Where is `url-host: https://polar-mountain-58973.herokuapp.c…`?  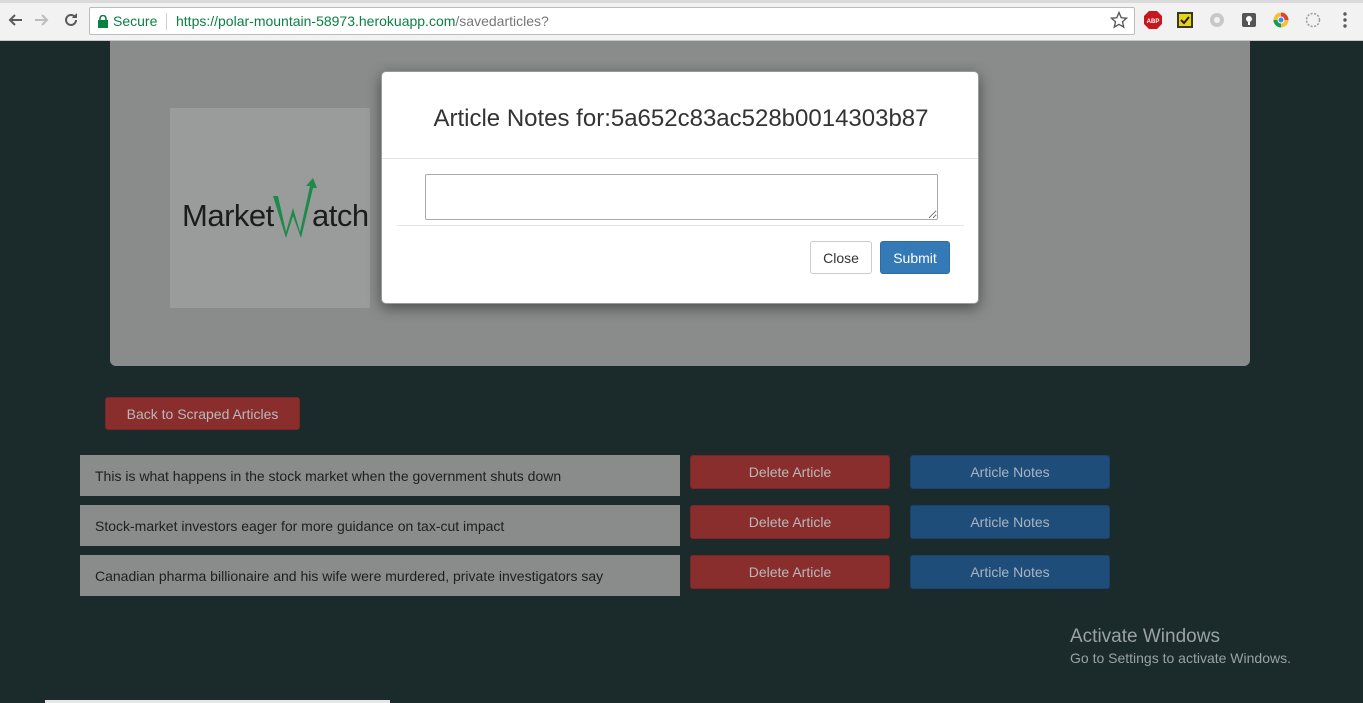
url-host: https://polar-mountain-58973.herokuapp.c… is located at coordinates (316, 21).